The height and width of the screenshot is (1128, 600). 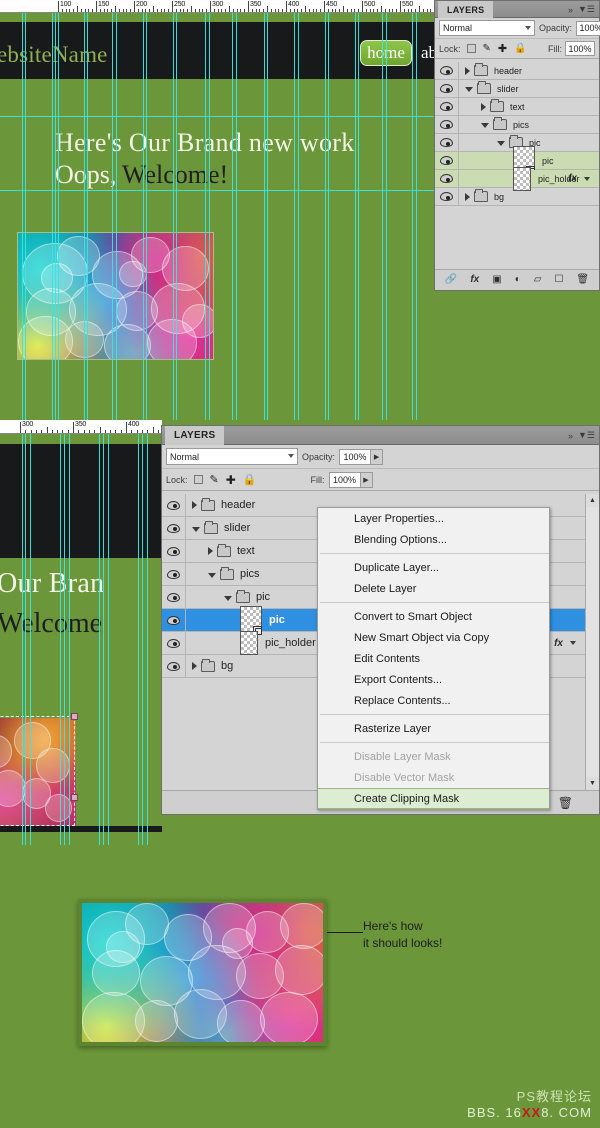 I want to click on layer-row-pics: pics, so click(x=517, y=125).